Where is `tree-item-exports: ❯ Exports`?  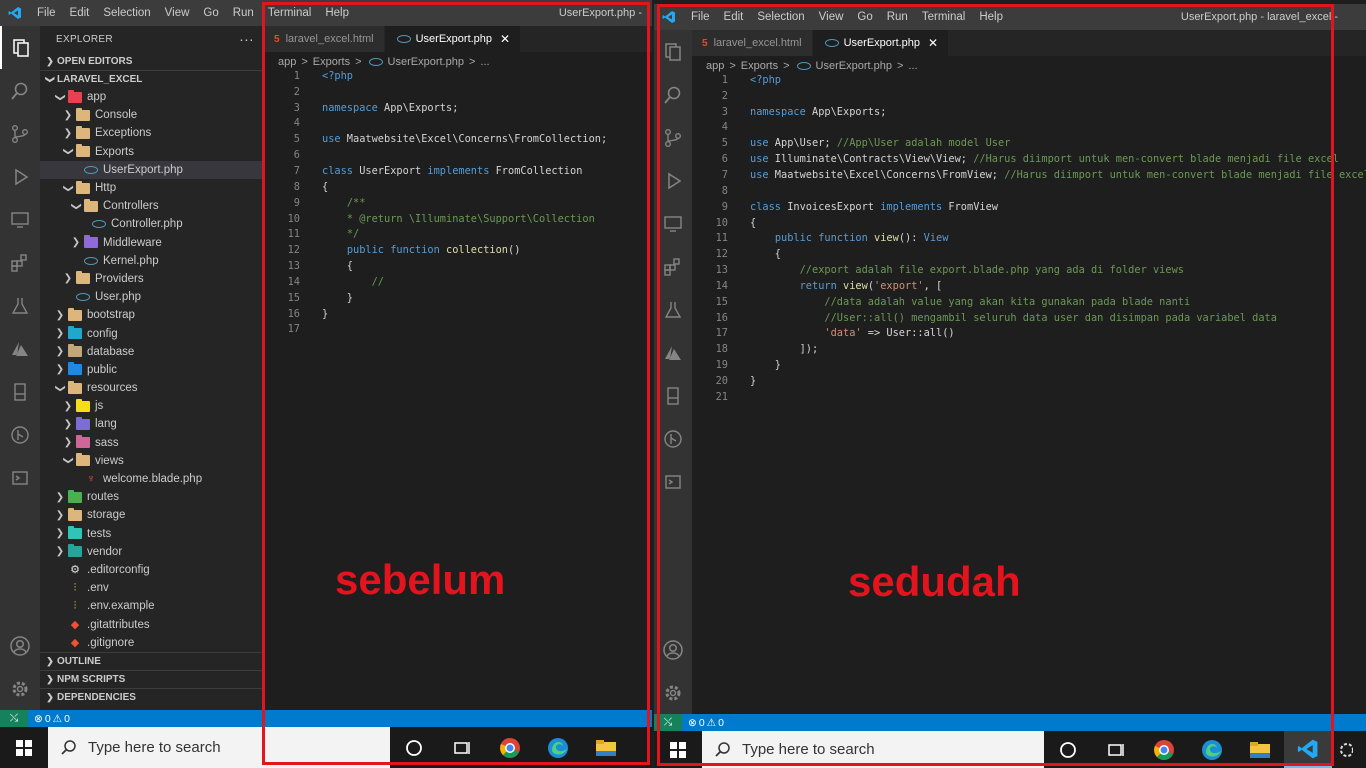 tree-item-exports: ❯ Exports is located at coordinates (152, 152).